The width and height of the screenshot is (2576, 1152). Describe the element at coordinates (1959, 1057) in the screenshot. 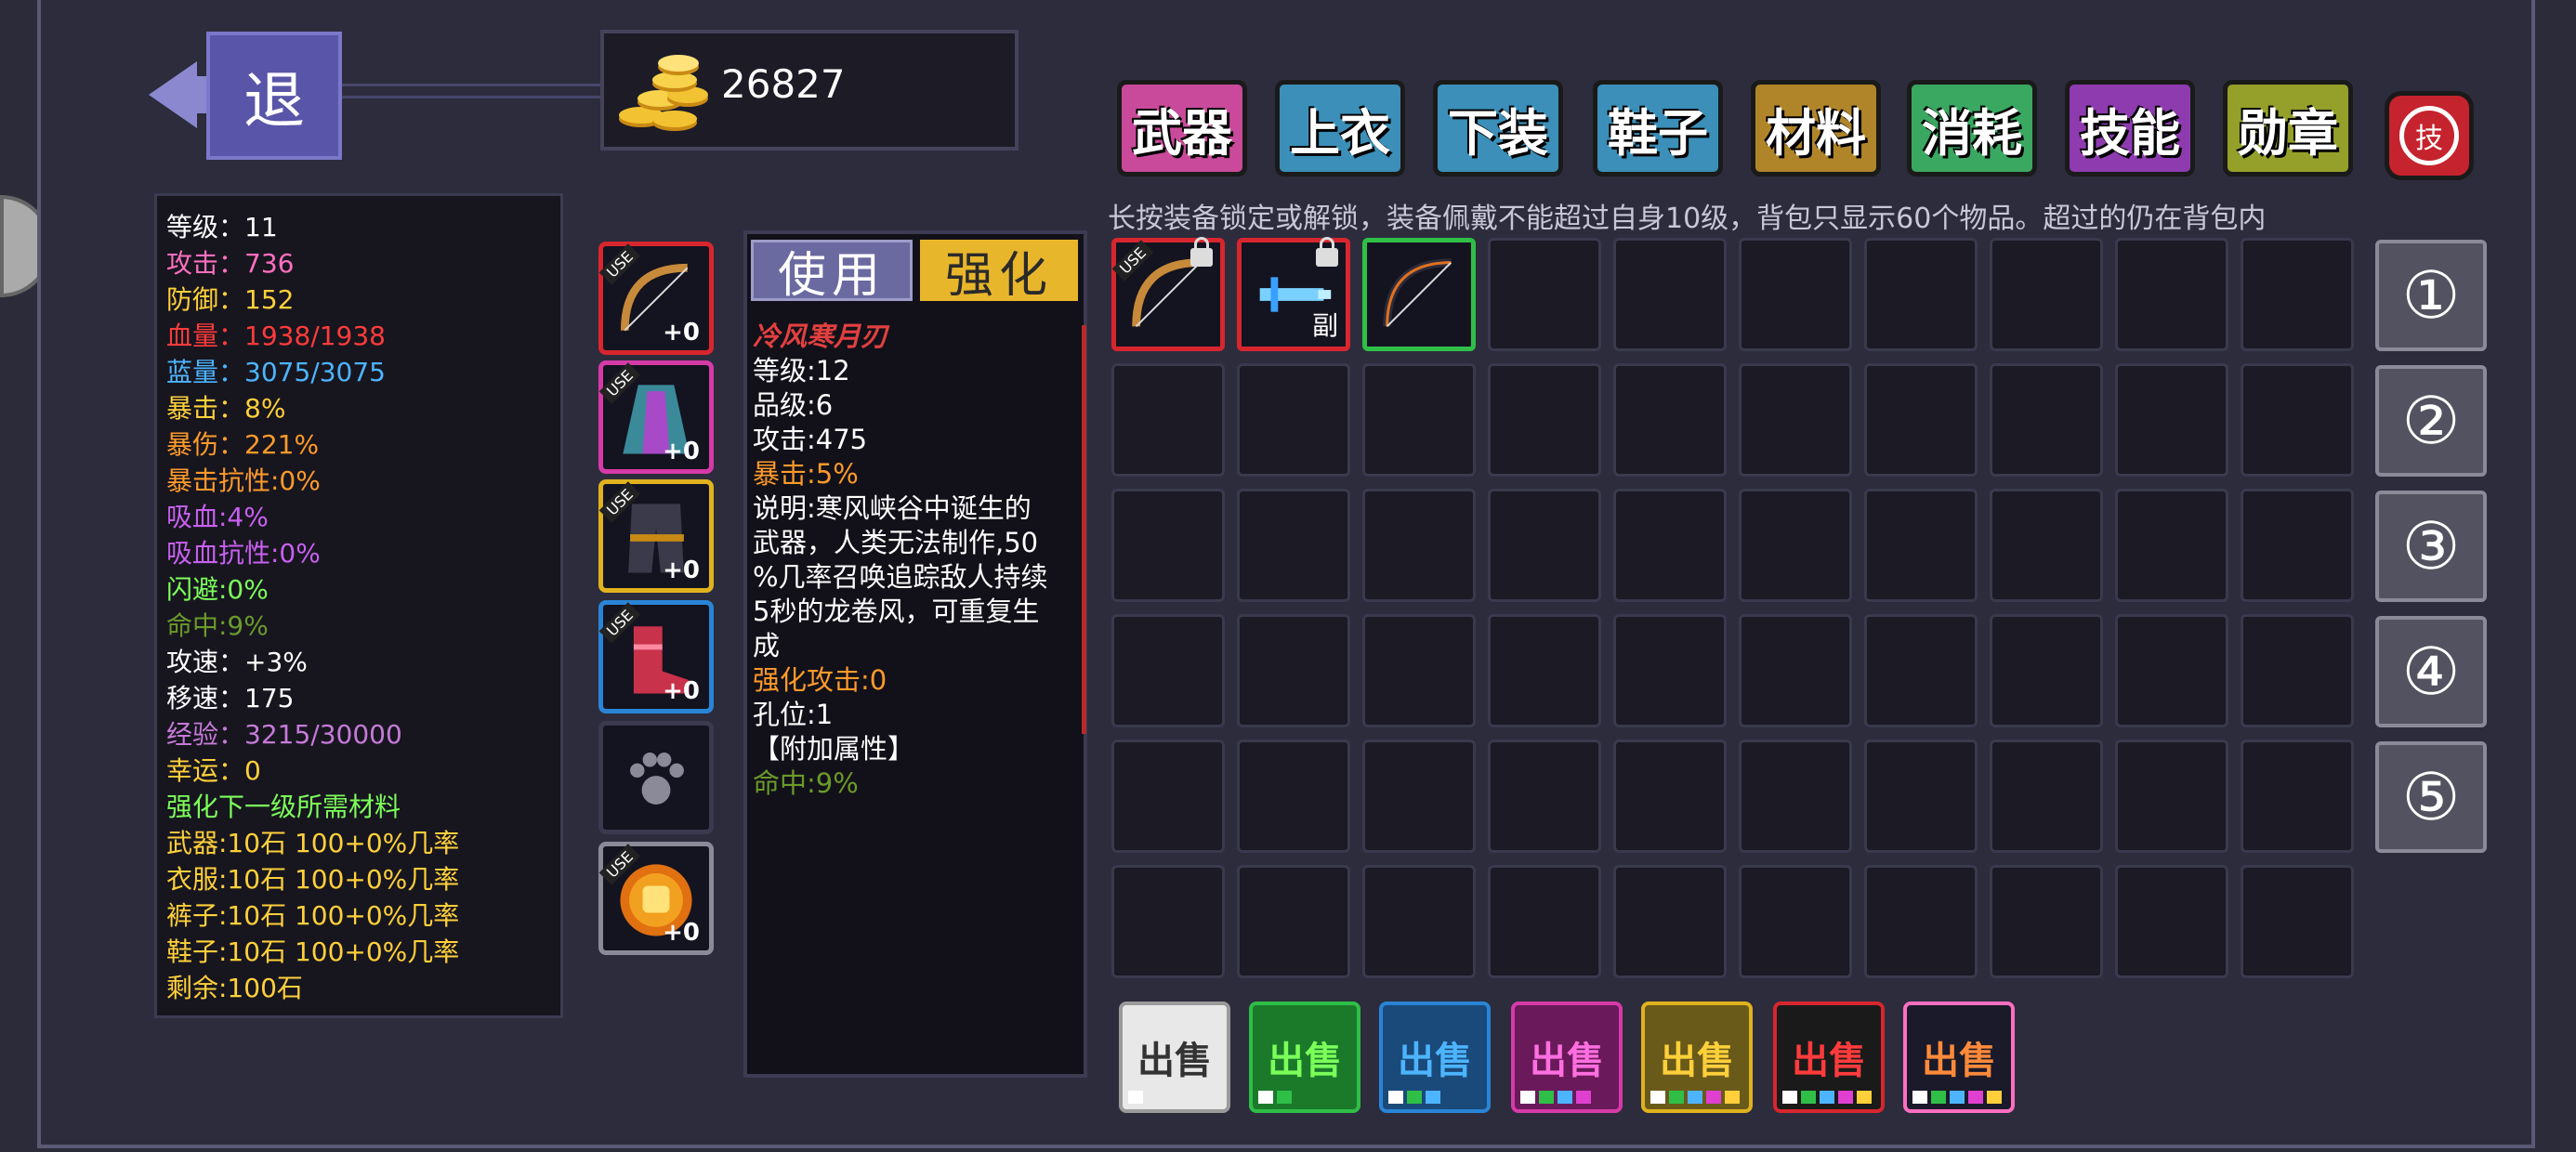

I see `sell-button-6: 出售` at that location.